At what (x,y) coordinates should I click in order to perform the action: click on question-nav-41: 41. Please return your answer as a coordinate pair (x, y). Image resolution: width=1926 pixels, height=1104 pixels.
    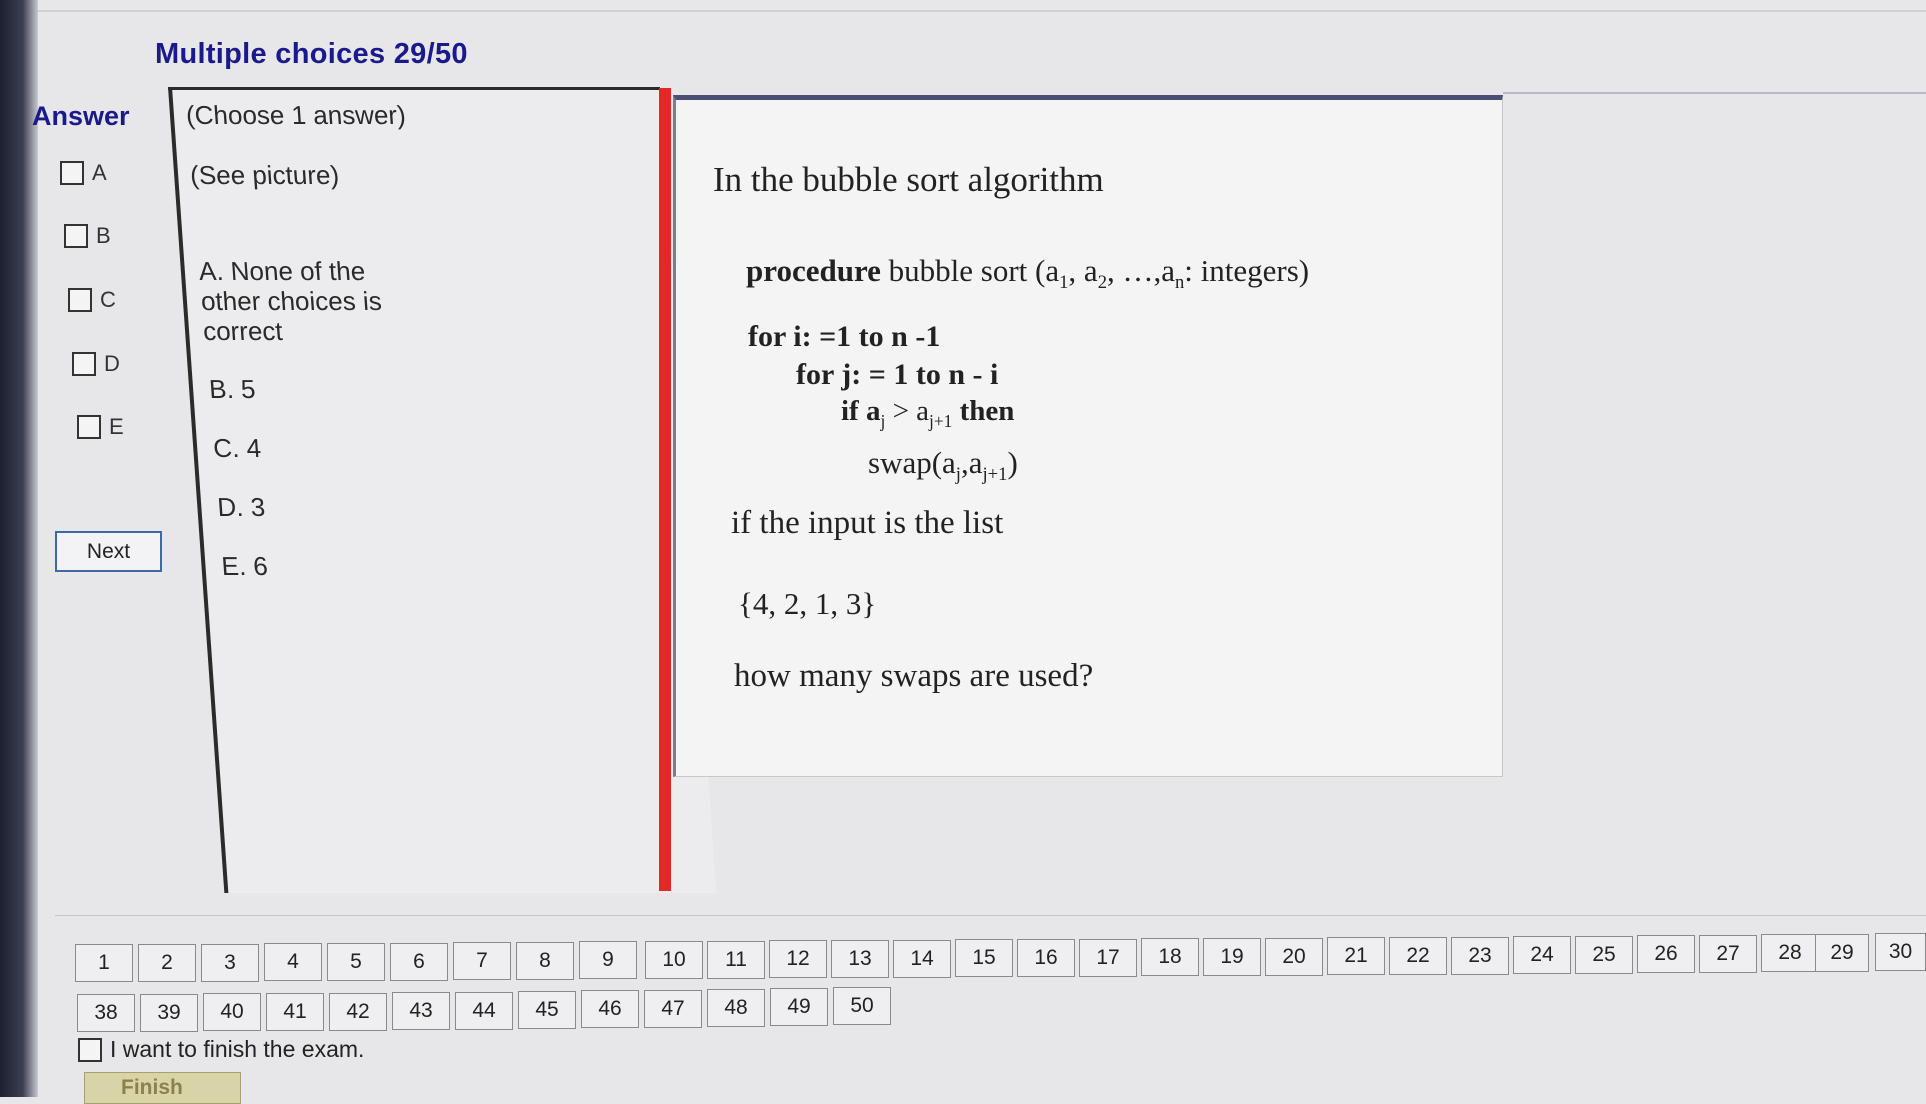
    Looking at the image, I should click on (295, 1012).